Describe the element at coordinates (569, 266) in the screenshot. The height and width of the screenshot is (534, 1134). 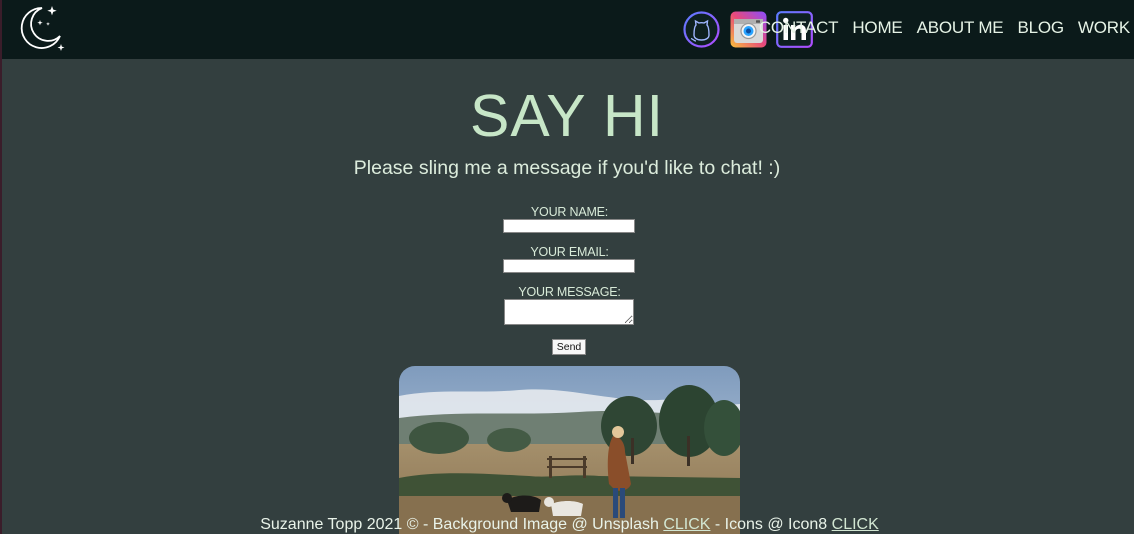
I see `email-input` at that location.